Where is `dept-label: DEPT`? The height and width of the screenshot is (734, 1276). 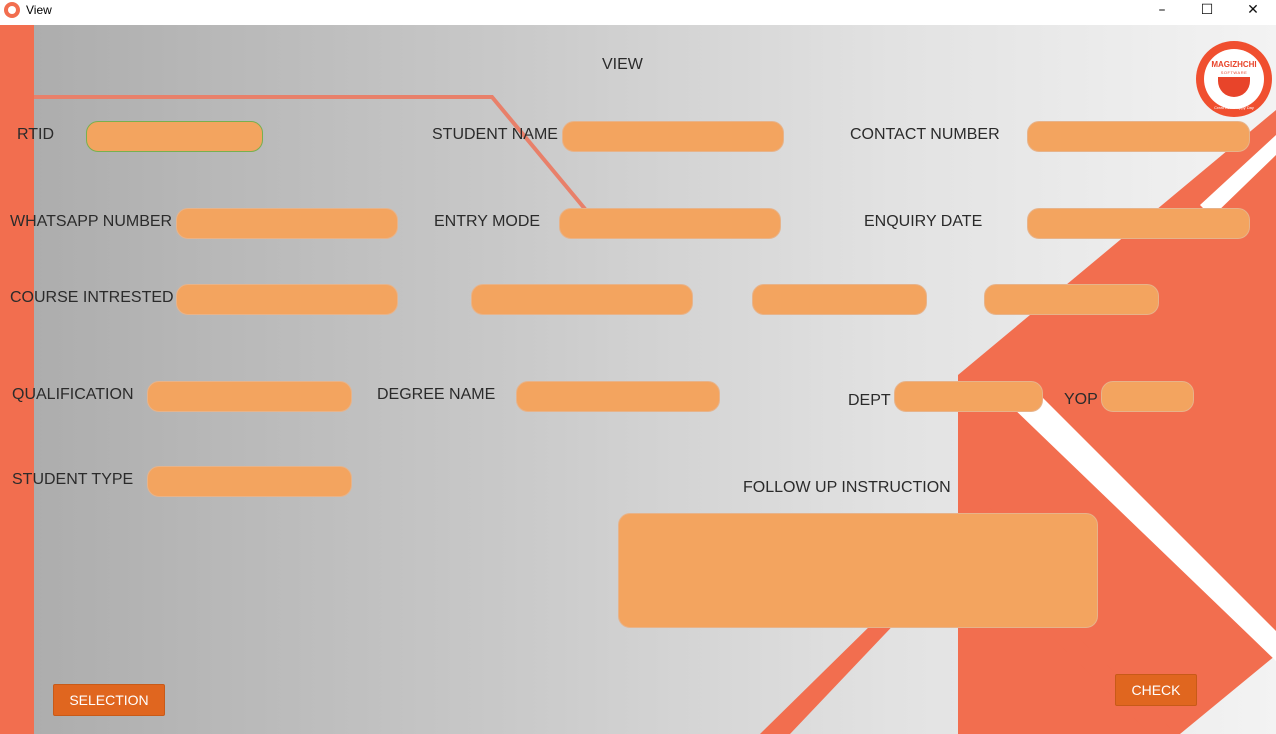 dept-label: DEPT is located at coordinates (869, 400).